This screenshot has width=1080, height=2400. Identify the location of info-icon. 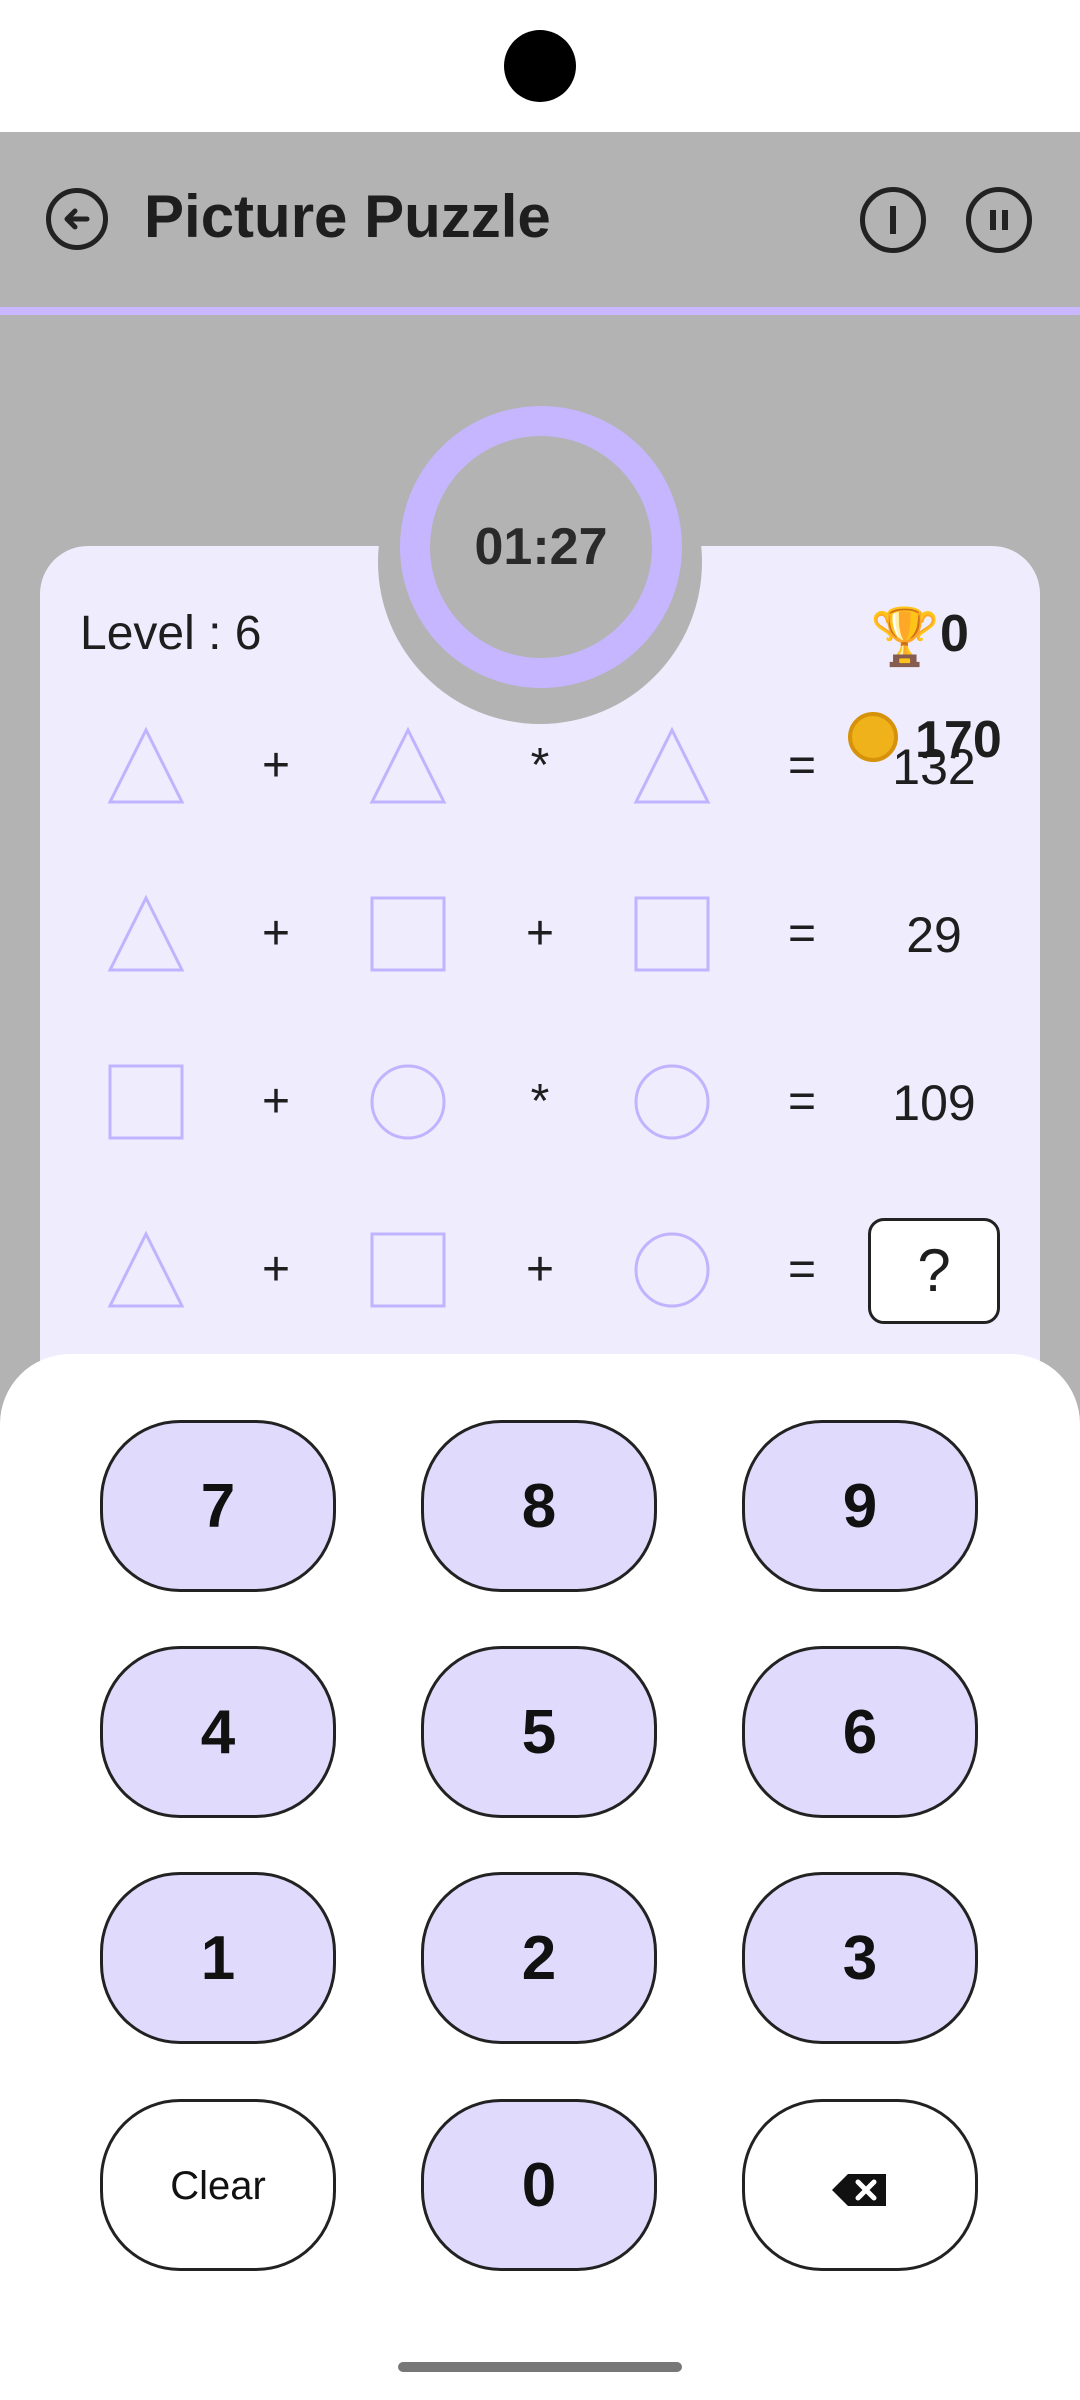
(893, 220).